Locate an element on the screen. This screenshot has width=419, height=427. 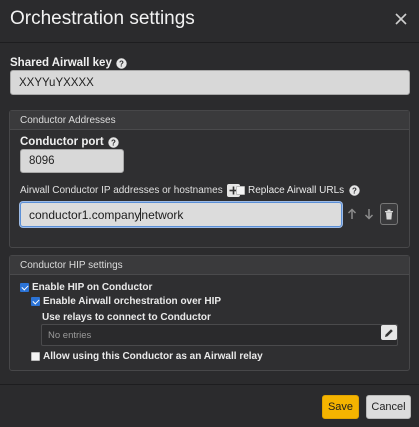
enable-orchestration-option: Enable Airwall orchestration over HIP is located at coordinates (126, 301).